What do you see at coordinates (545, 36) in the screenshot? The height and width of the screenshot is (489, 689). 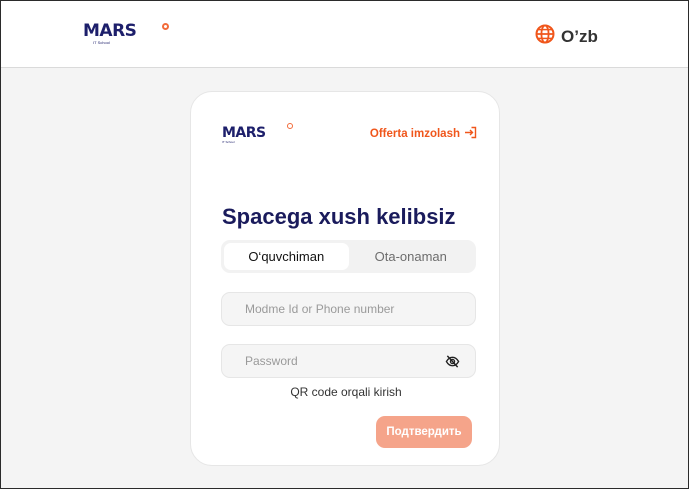 I see `globe-icon` at bounding box center [545, 36].